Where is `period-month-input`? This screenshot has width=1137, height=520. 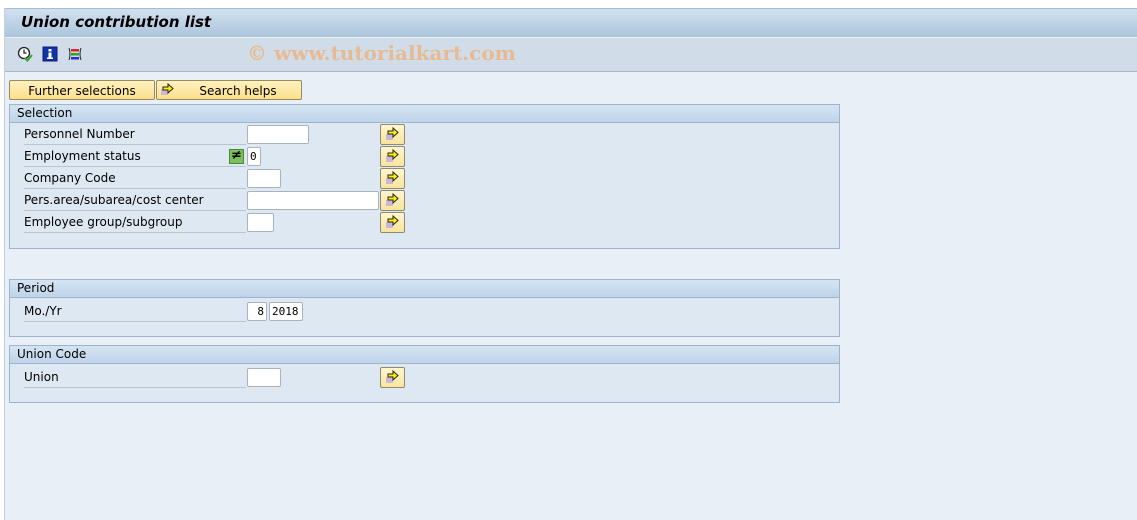 period-month-input is located at coordinates (257, 311).